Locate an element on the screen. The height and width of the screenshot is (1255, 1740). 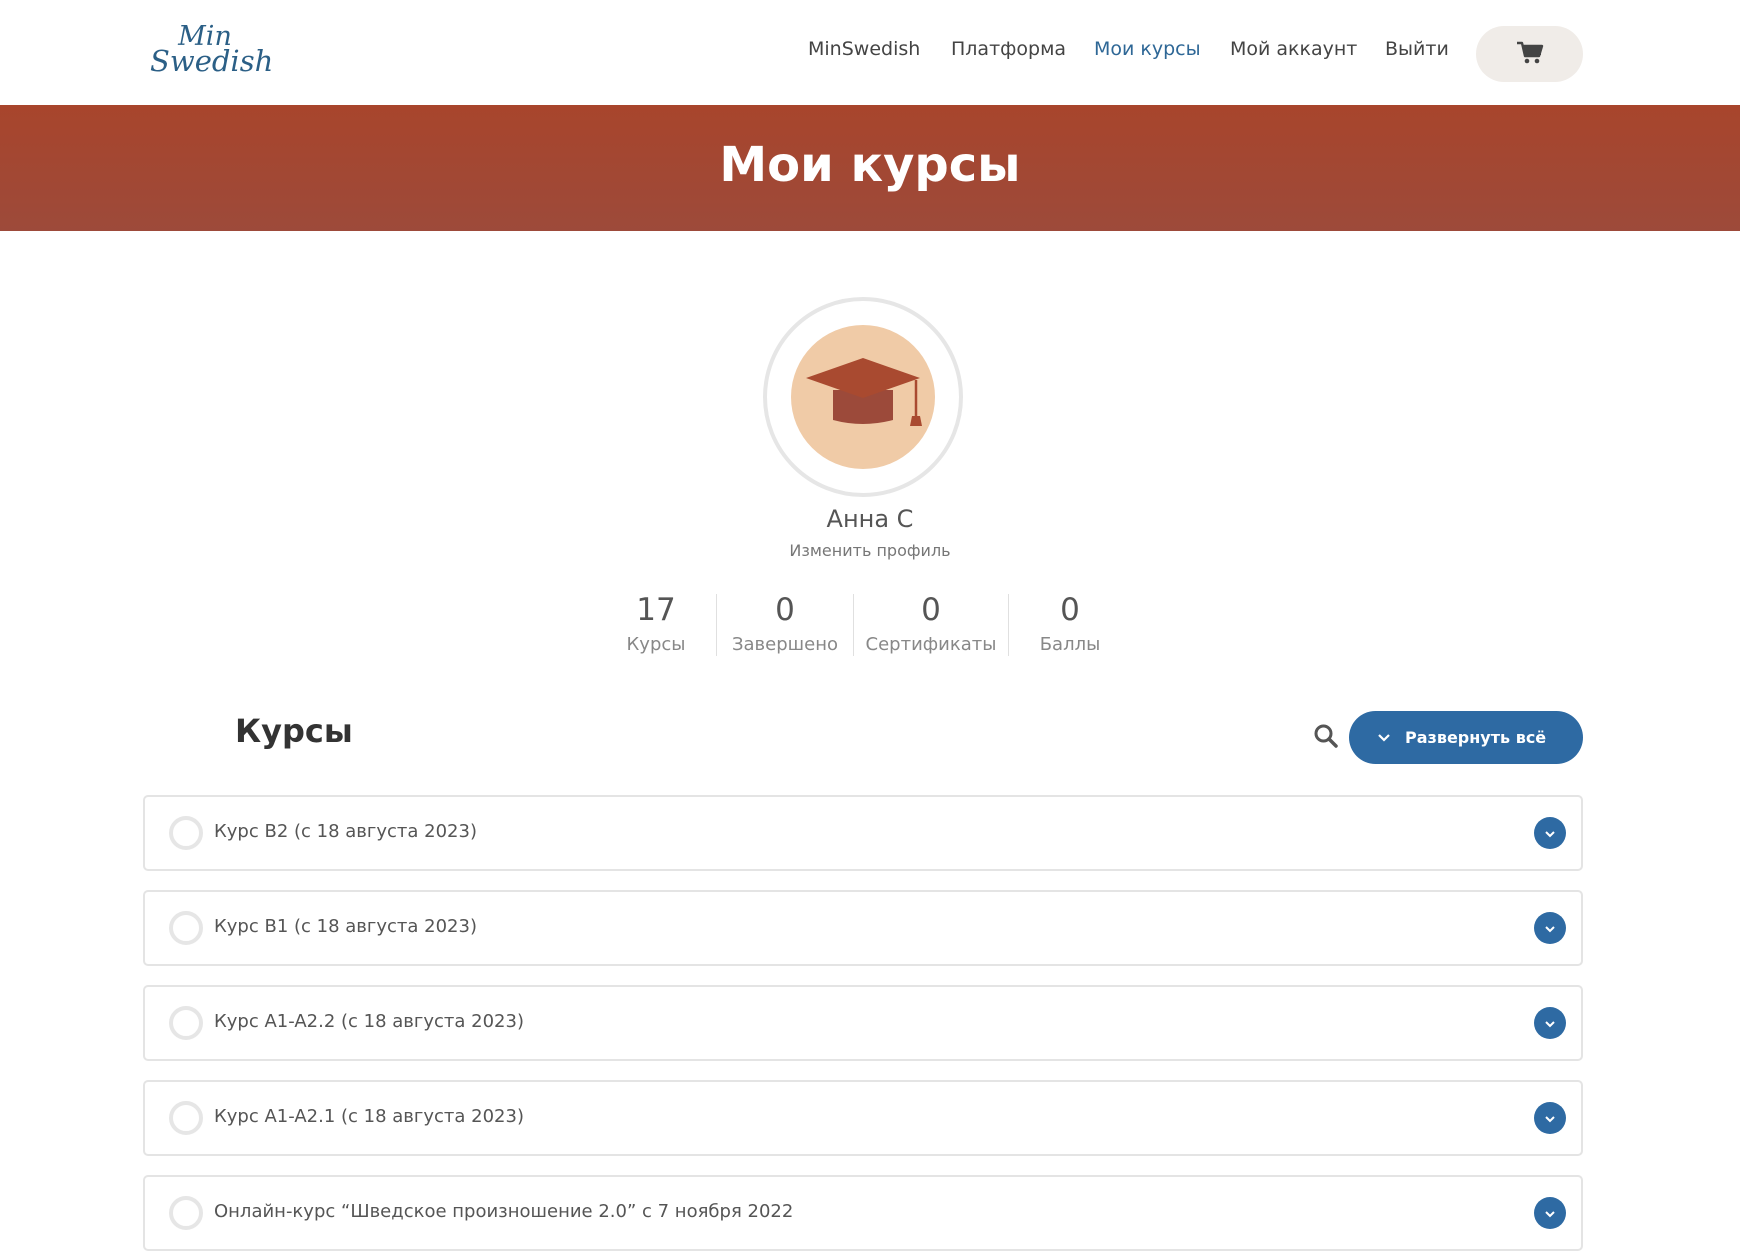
nav-item-logout: Выйти is located at coordinates (1417, 49).